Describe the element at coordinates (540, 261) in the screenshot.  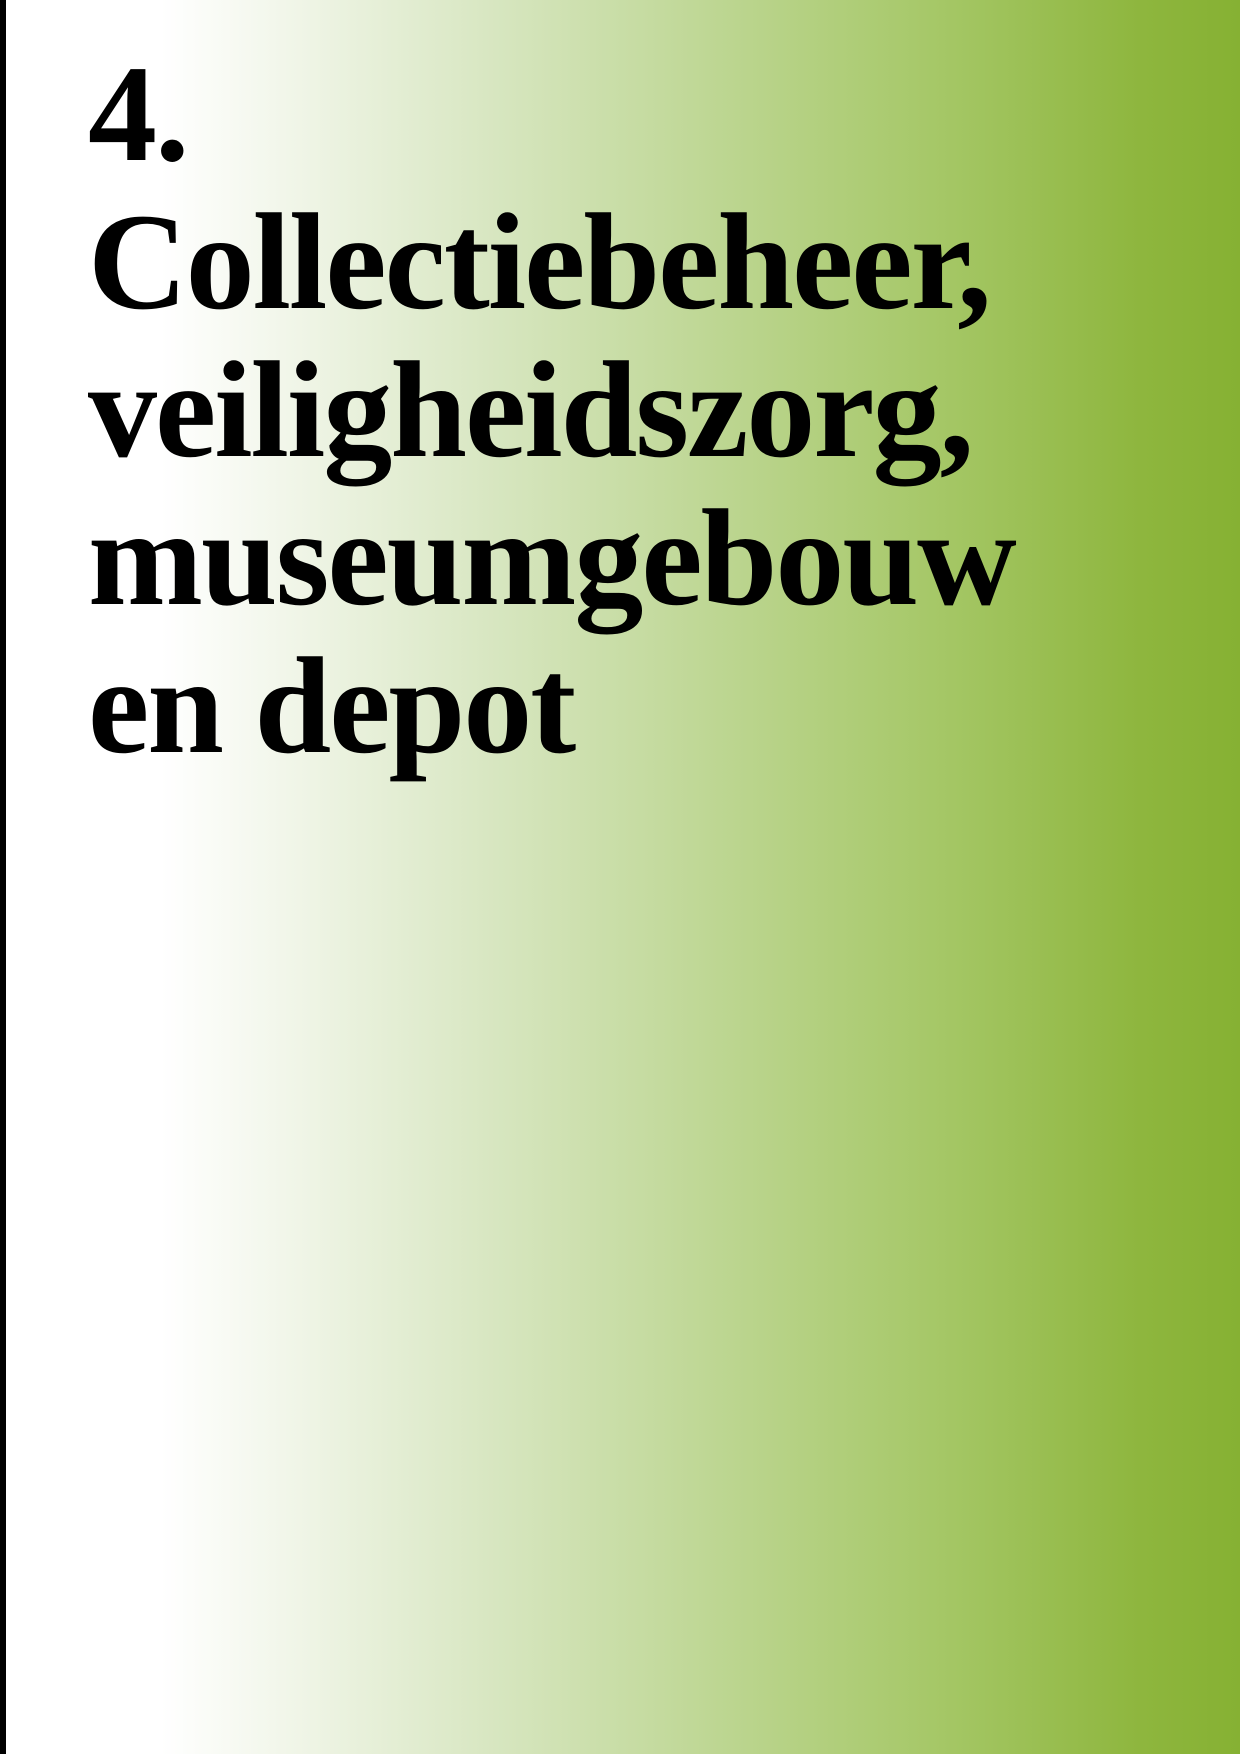
I see `chapter-title-line-1: Collectiebeheer,` at that location.